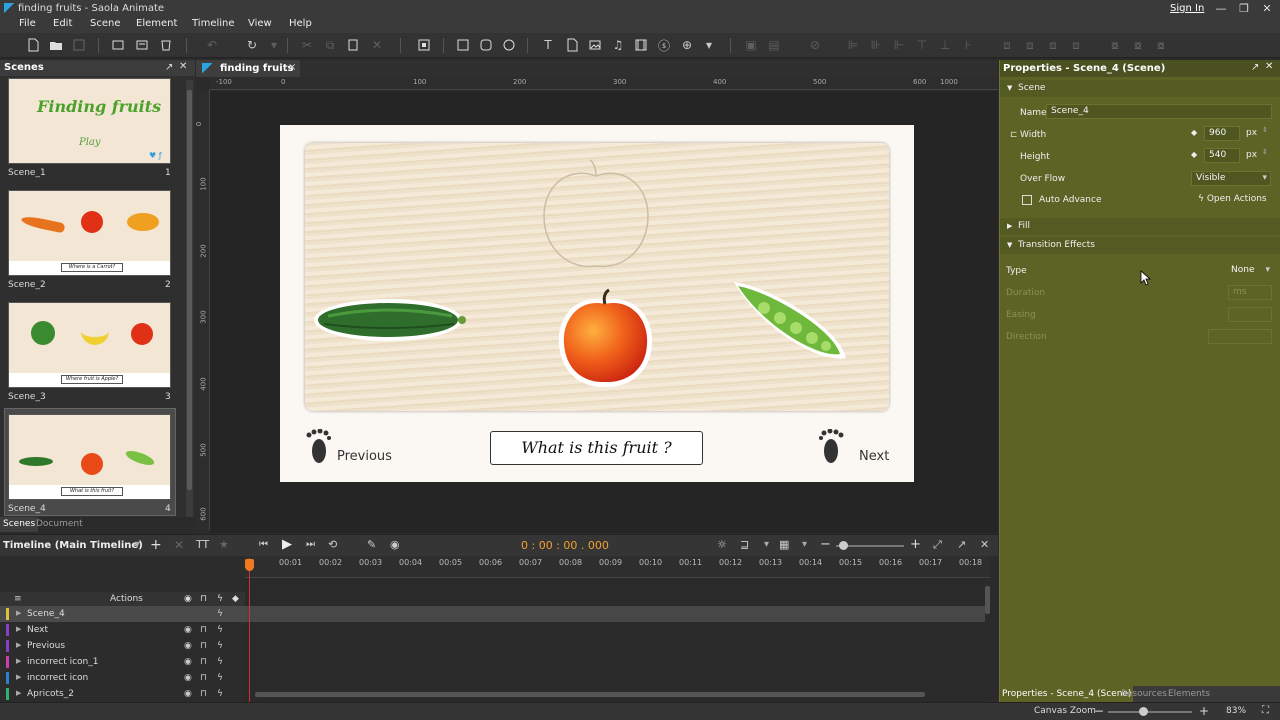 This screenshot has height=720, width=1280. Describe the element at coordinates (1187, 8) in the screenshot. I see `sign-in-link: Sign In` at that location.